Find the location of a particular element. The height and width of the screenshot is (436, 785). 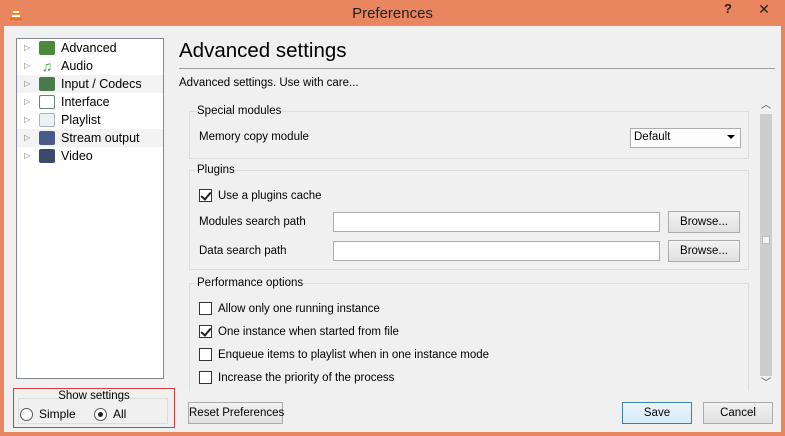

tree-item-input-codecs: ▷ Input / Codecs is located at coordinates (90, 84).